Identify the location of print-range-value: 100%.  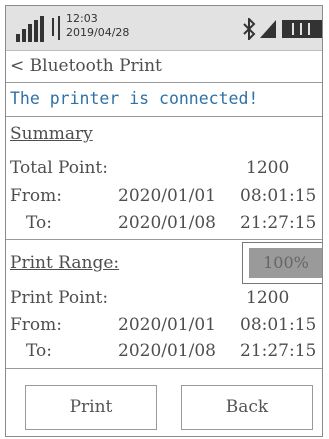
(285, 263).